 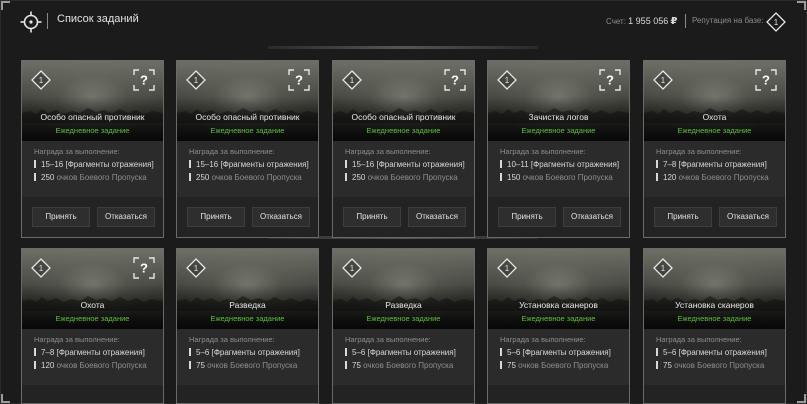 What do you see at coordinates (559, 164) in the screenshot?
I see `reward-item: 10–11 [Фрагменты отражения]` at bounding box center [559, 164].